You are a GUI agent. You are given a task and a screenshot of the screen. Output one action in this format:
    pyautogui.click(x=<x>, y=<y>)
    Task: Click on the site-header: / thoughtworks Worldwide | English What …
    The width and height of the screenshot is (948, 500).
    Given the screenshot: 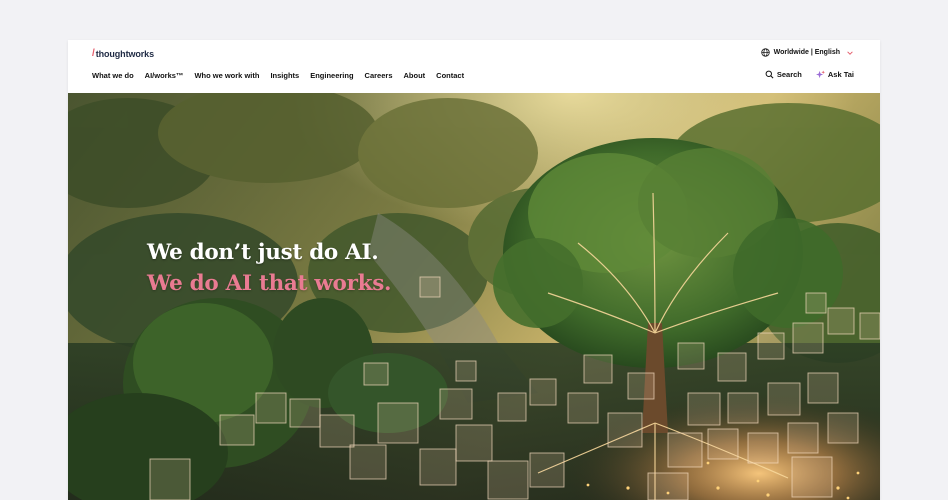 What is the action you would take?
    pyautogui.click(x=474, y=66)
    